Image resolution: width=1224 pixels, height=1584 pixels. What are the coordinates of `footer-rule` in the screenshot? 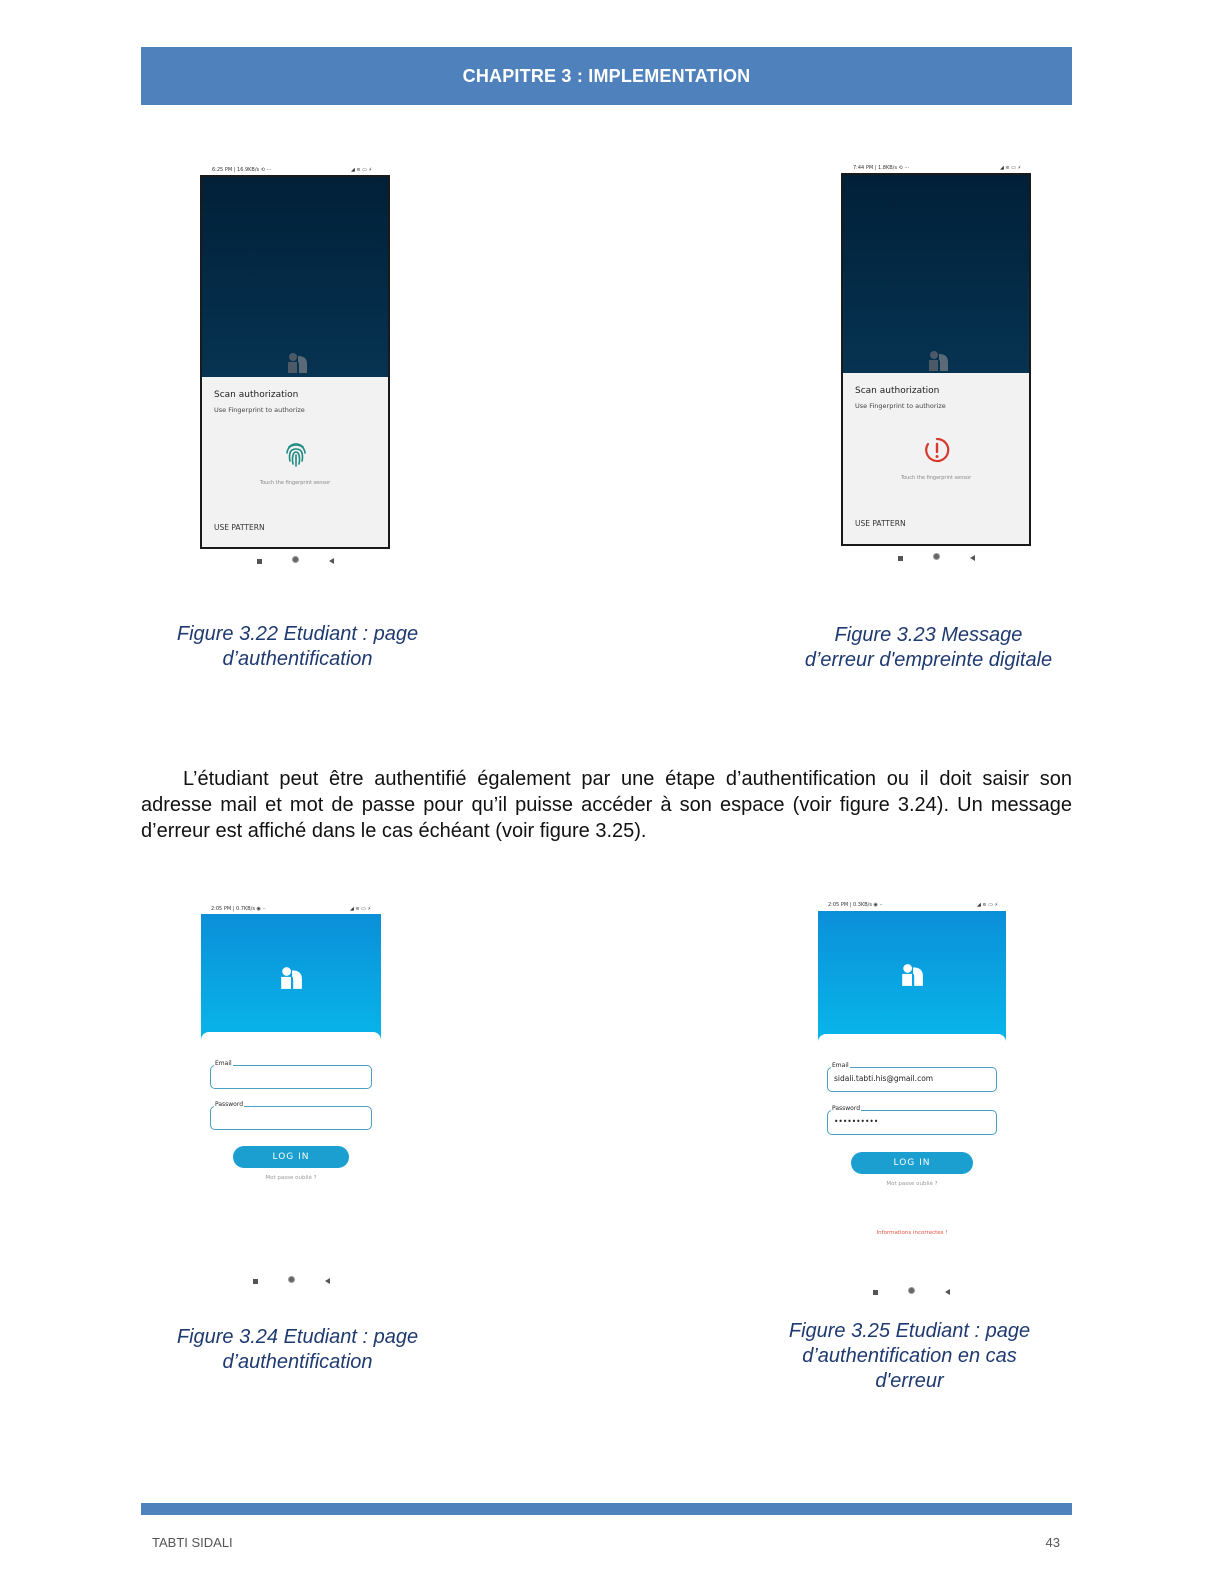 It's located at (606, 1509).